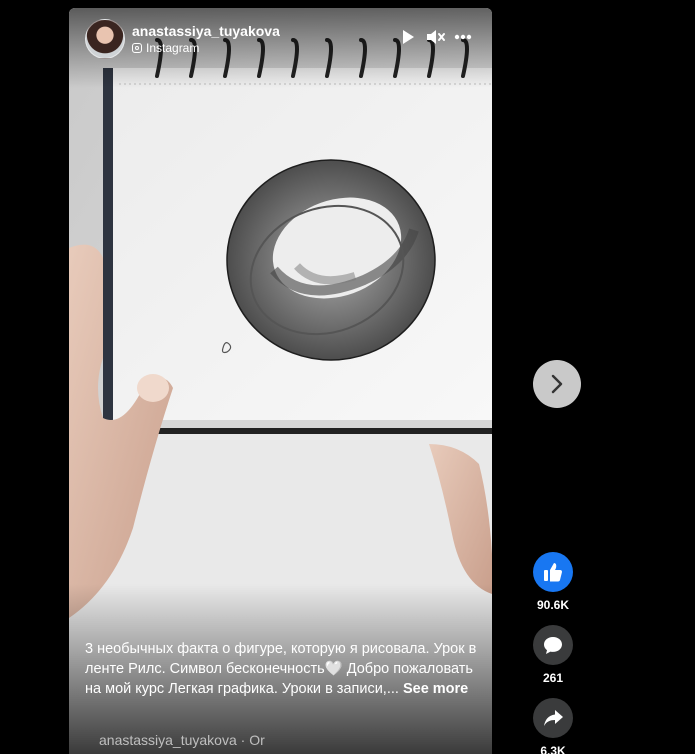 Image resolution: width=695 pixels, height=754 pixels. I want to click on more-dots-icon, so click(463, 37).